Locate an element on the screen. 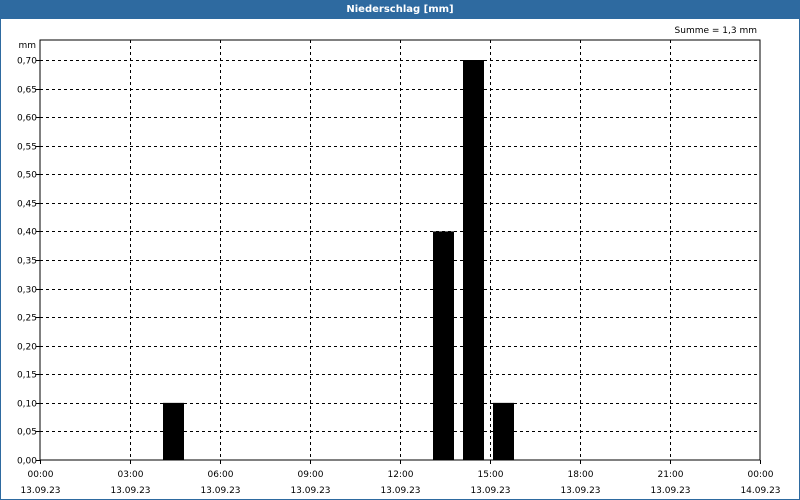 The height and width of the screenshot is (500, 800). y-tick-label: 0,55 is located at coordinates (27, 148).